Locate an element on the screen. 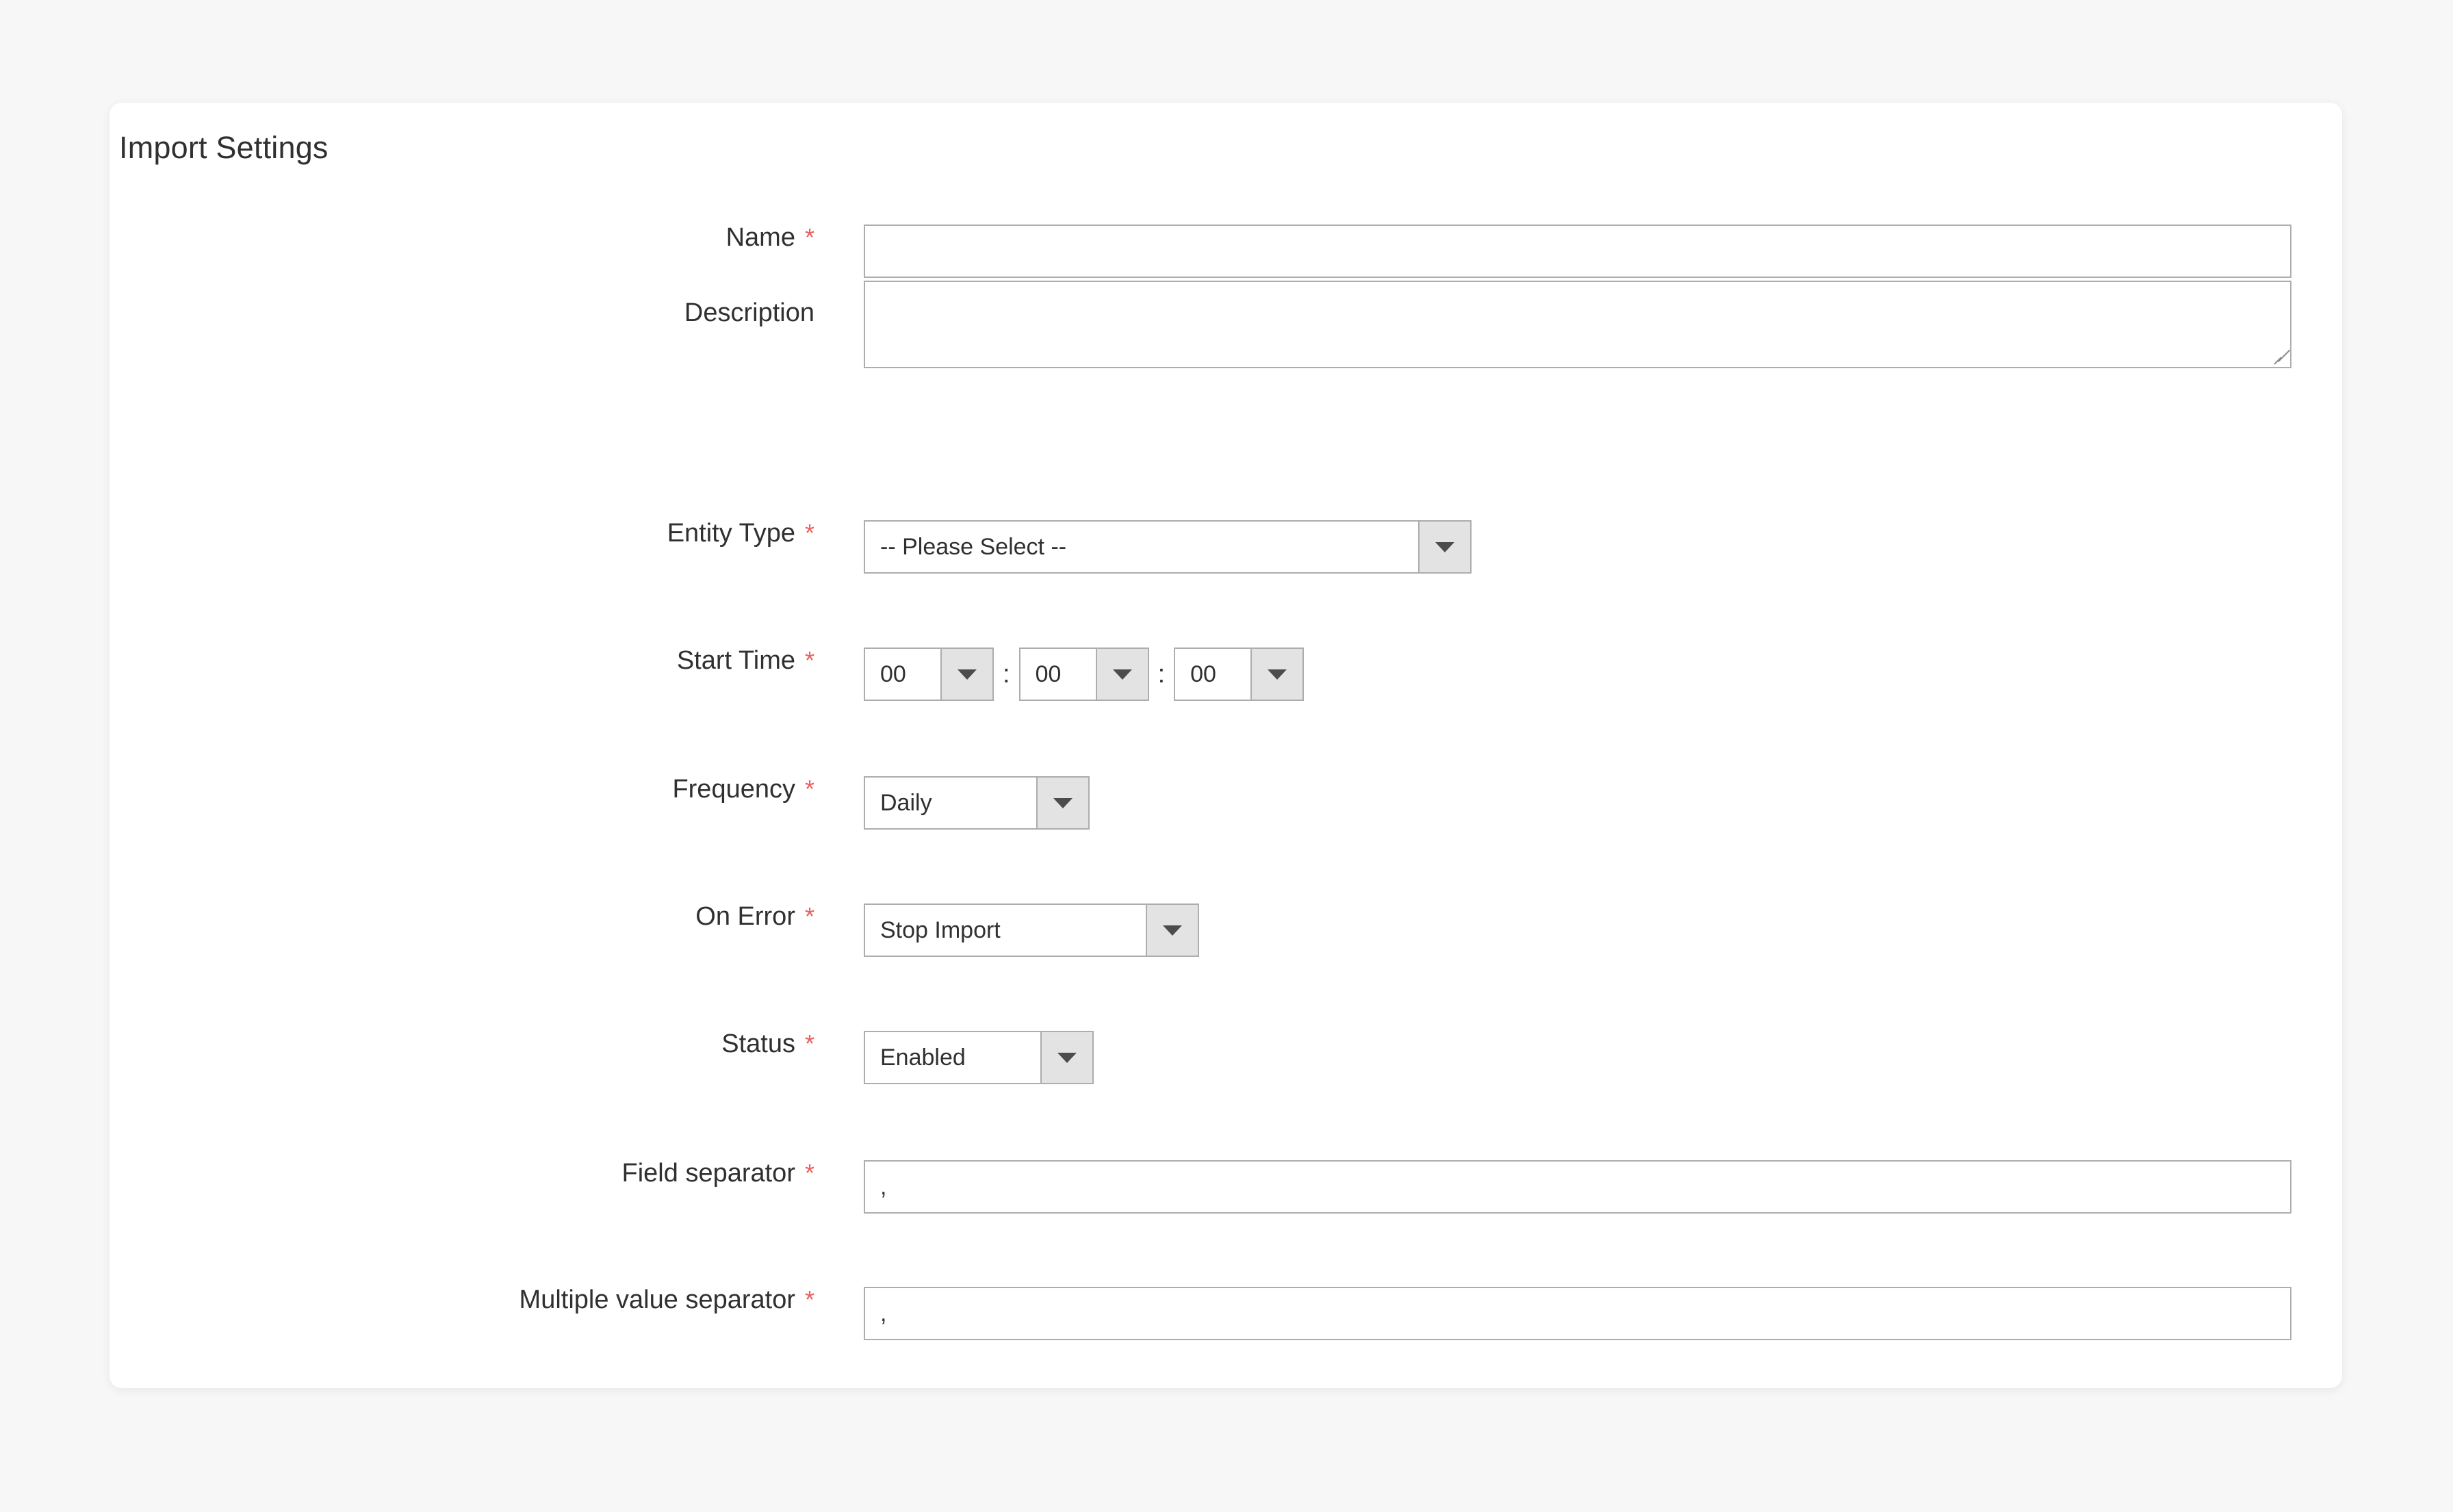 This screenshot has height=1512, width=2453. label-on-error-text: On Error is located at coordinates (745, 916).